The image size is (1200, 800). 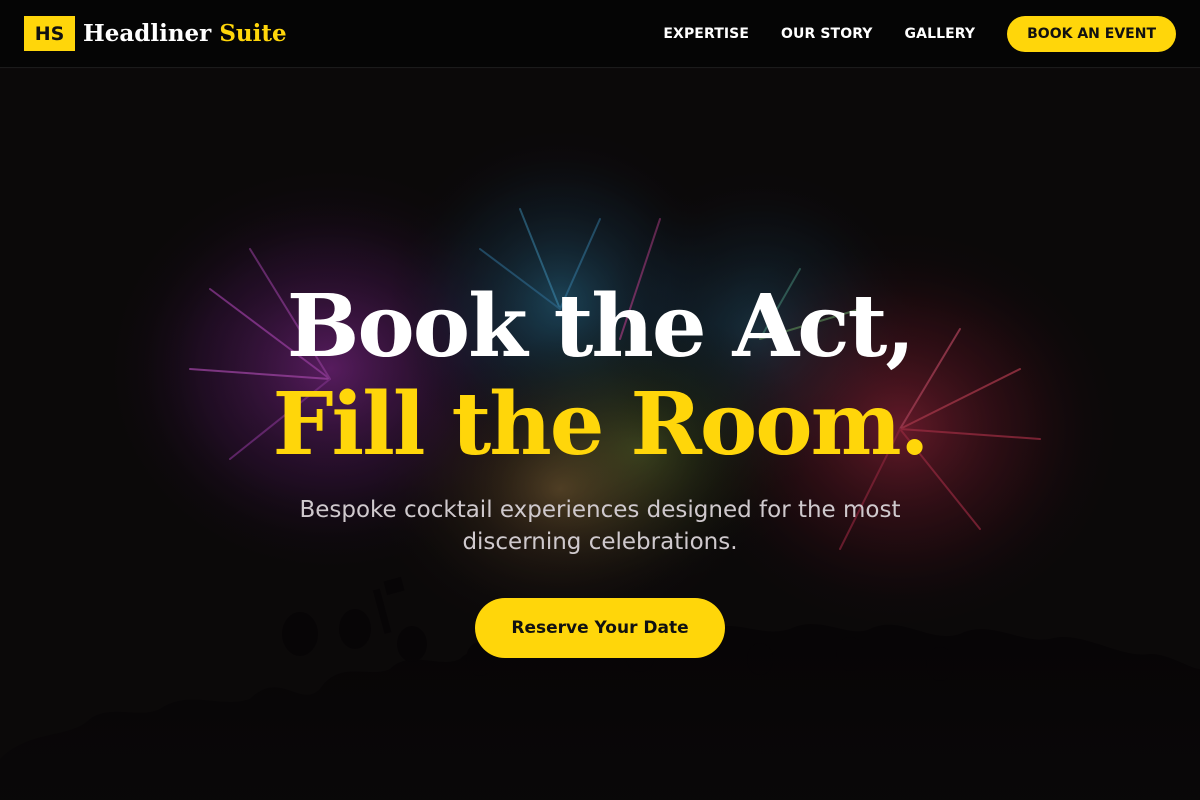 What do you see at coordinates (49, 33) in the screenshot?
I see `logo-mark: HS` at bounding box center [49, 33].